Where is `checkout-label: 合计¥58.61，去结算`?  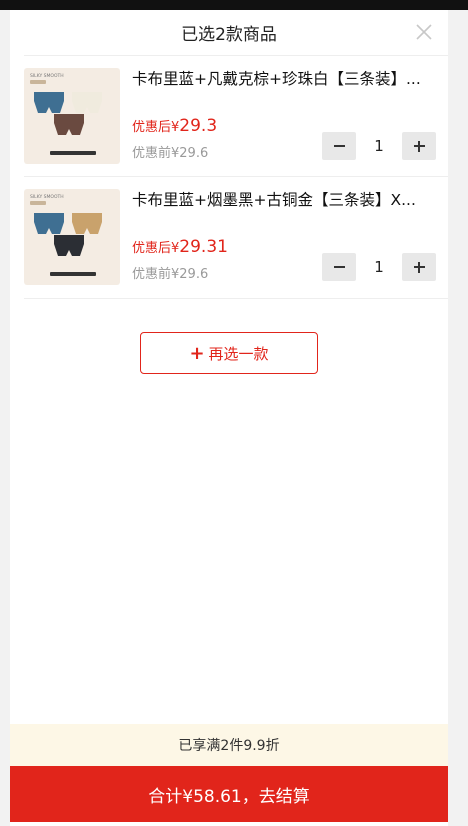 checkout-label: 合计¥58.61，去结算 is located at coordinates (229, 796).